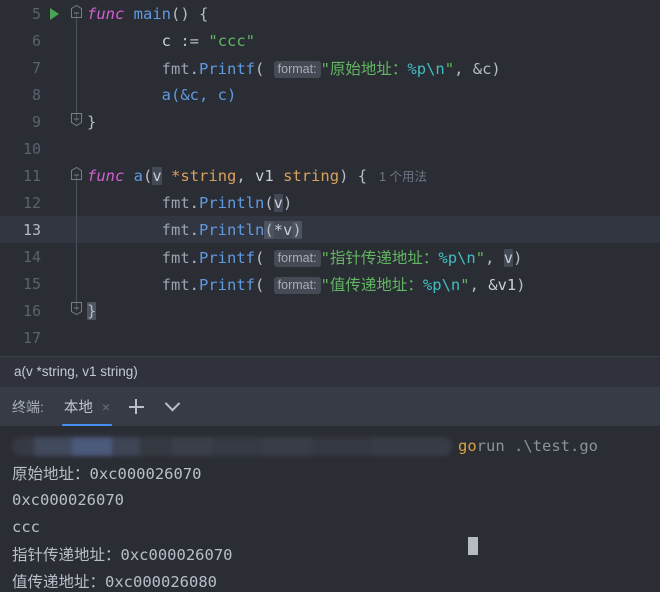 This screenshot has width=660, height=592. Describe the element at coordinates (269, 229) in the screenshot. I see `token-bracket-open-matched: (` at that location.